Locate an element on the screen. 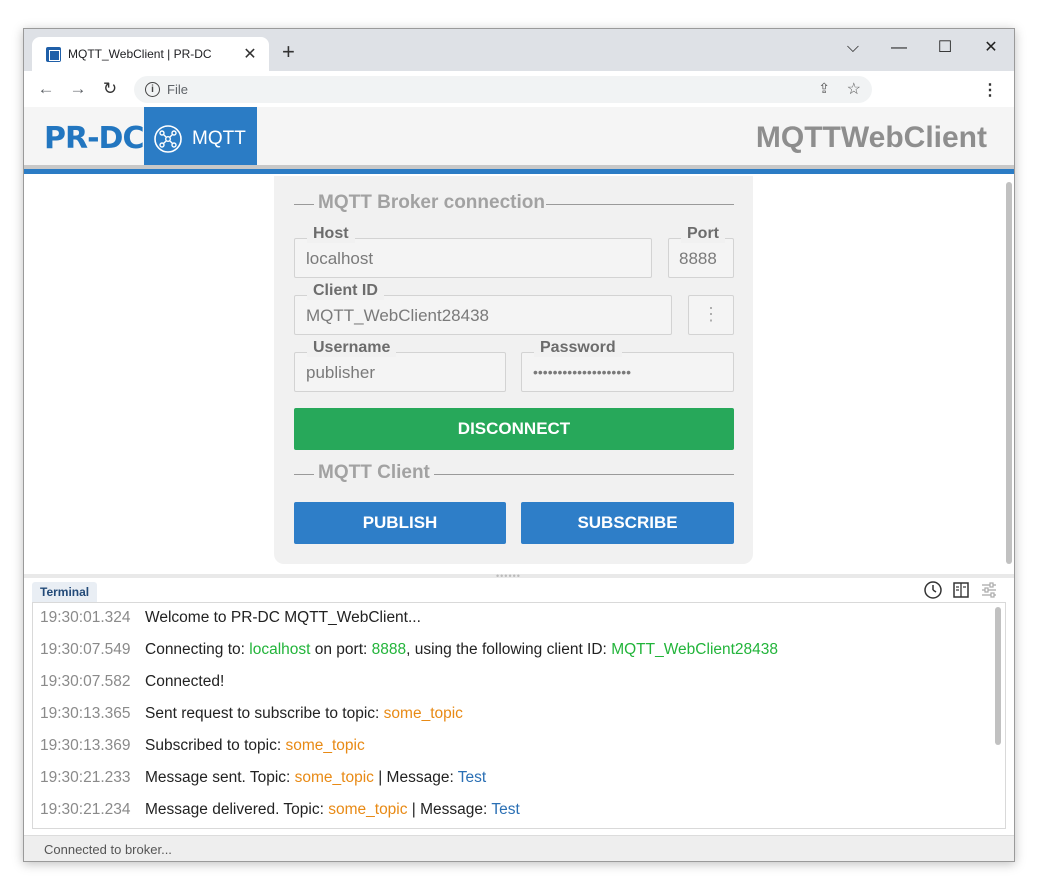 This screenshot has width=1039, height=892. username-value: publisher is located at coordinates (340, 372).